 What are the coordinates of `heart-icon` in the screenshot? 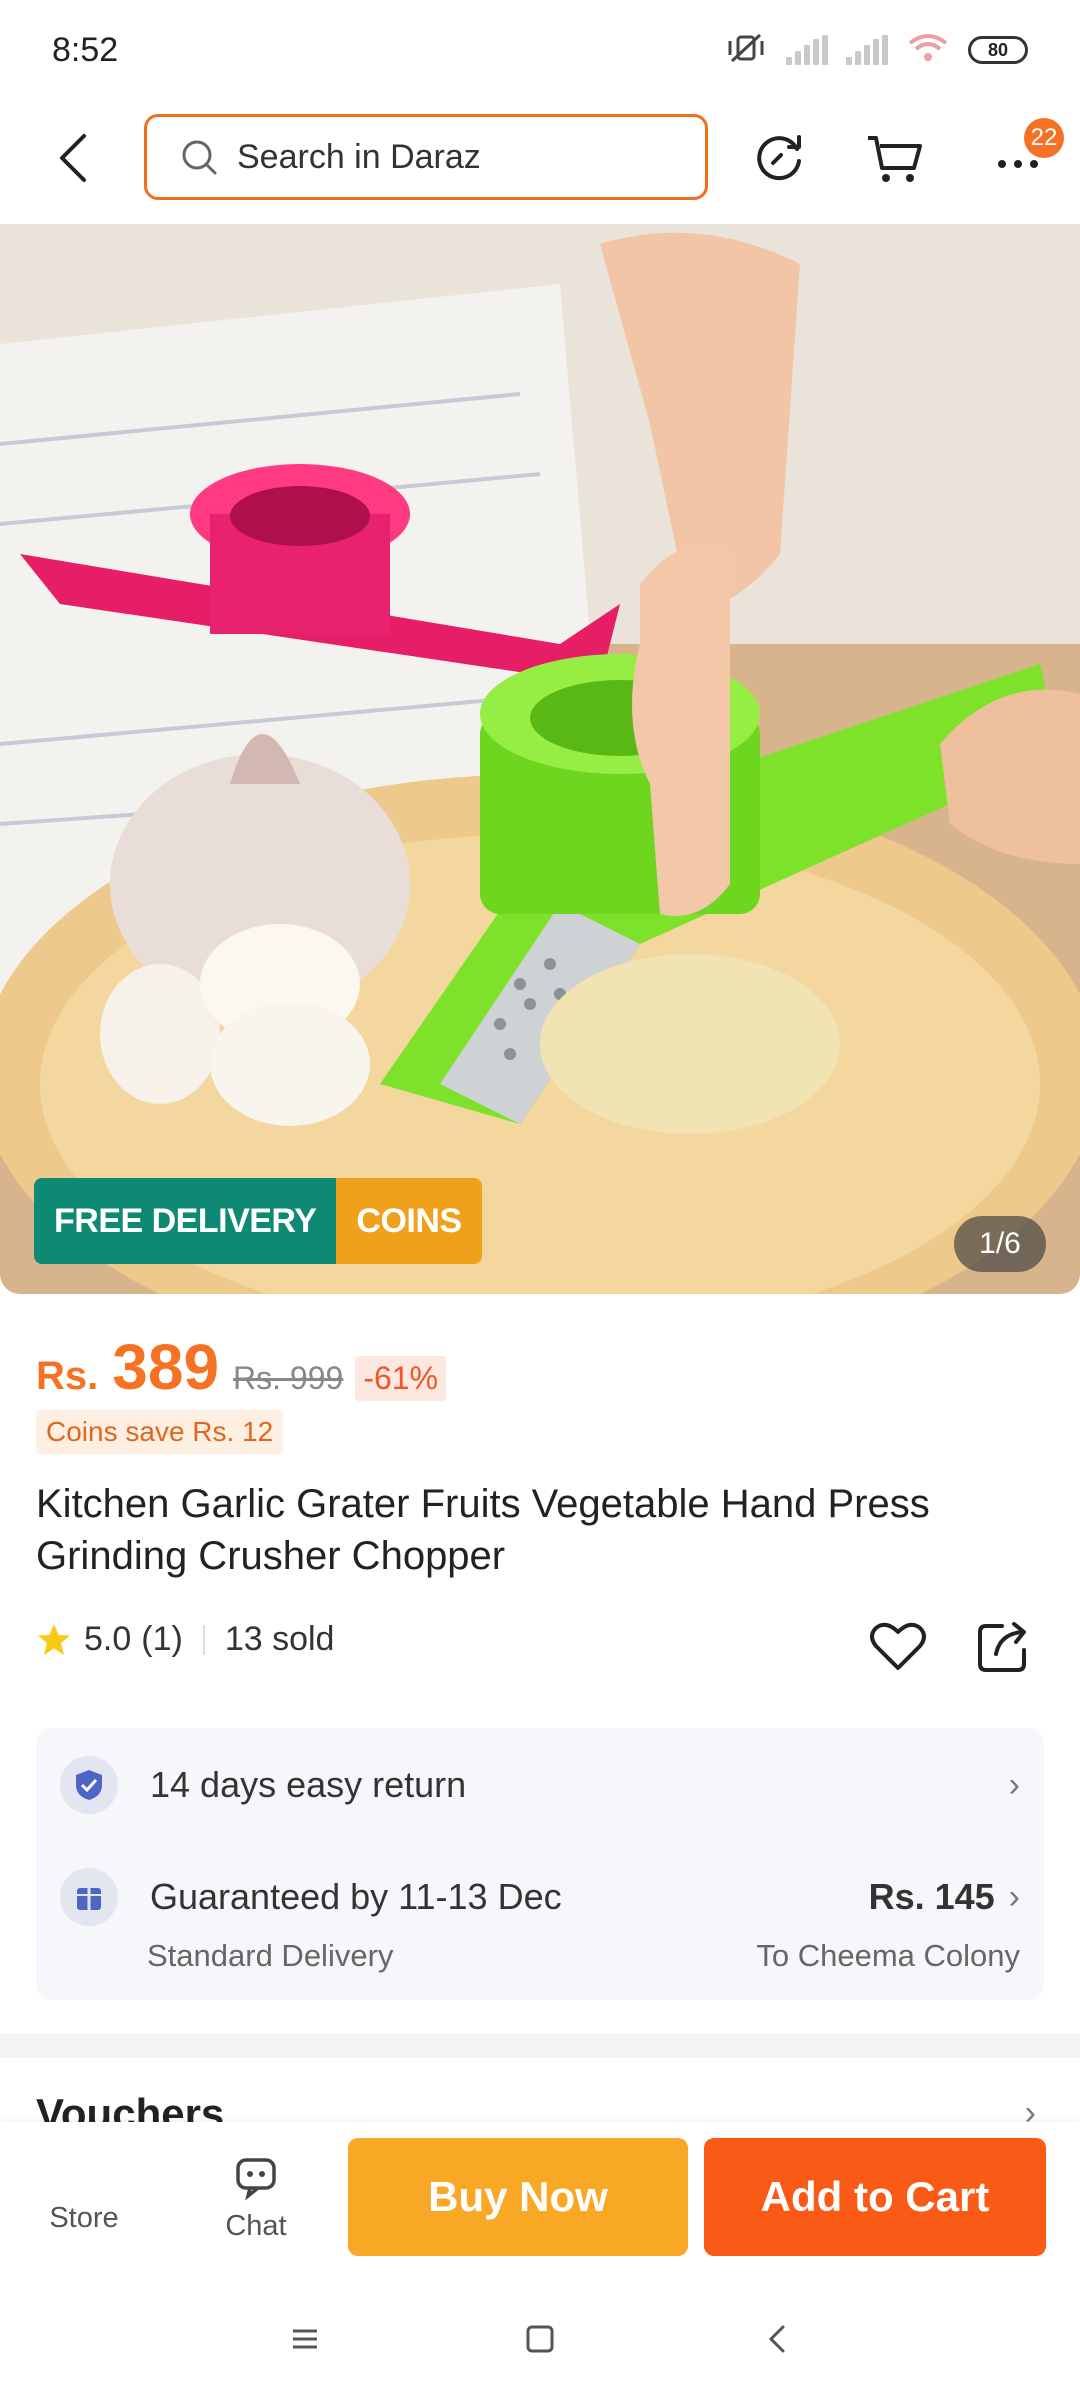 It's located at (898, 1646).